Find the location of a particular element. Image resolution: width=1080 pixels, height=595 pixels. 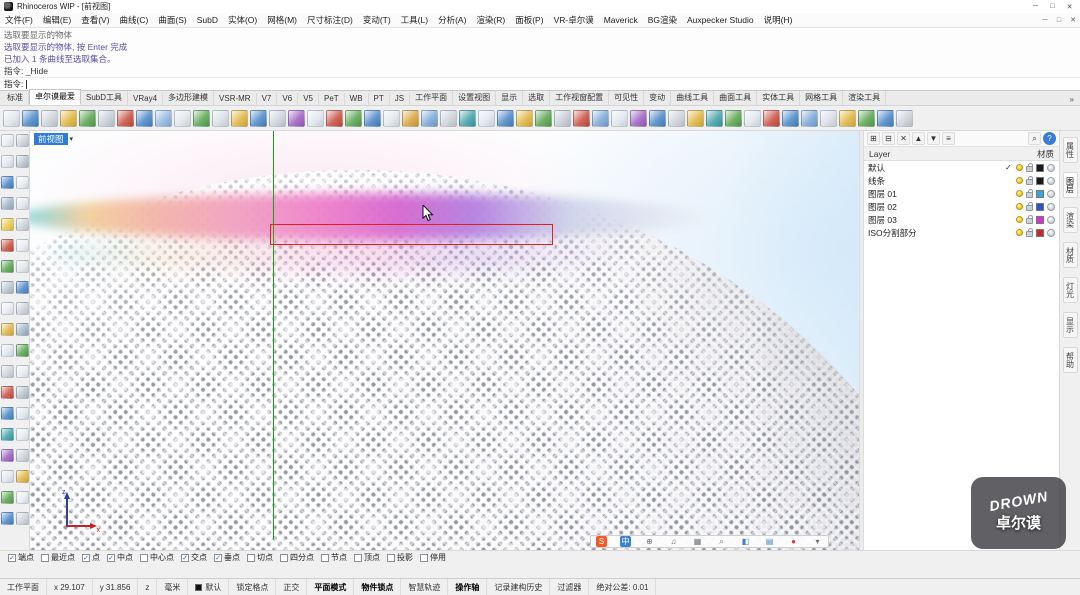

tab-overflow-chevron-icon: » is located at coordinates (1072, 100).